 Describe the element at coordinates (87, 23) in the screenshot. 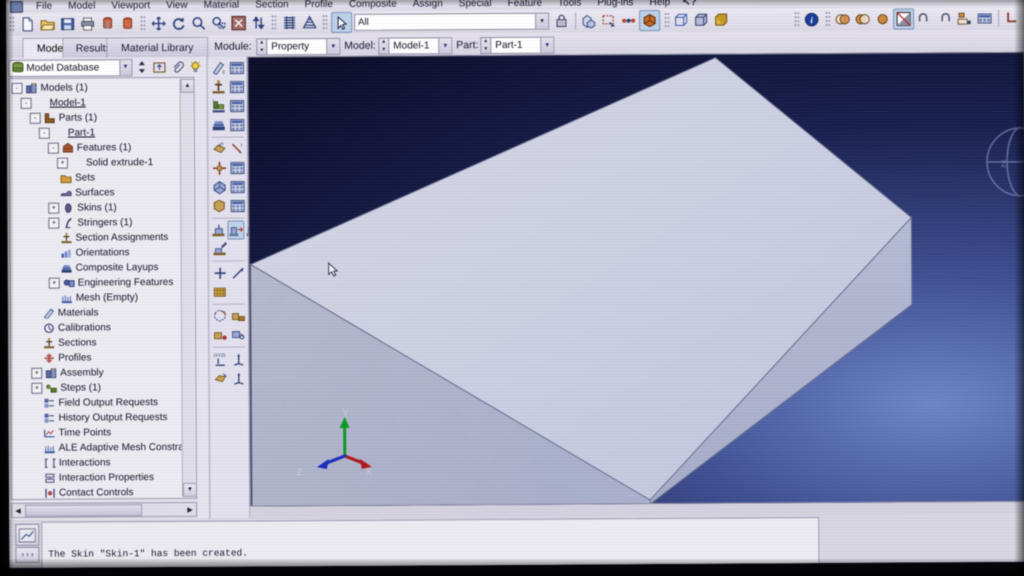

I see `print-icon` at that location.